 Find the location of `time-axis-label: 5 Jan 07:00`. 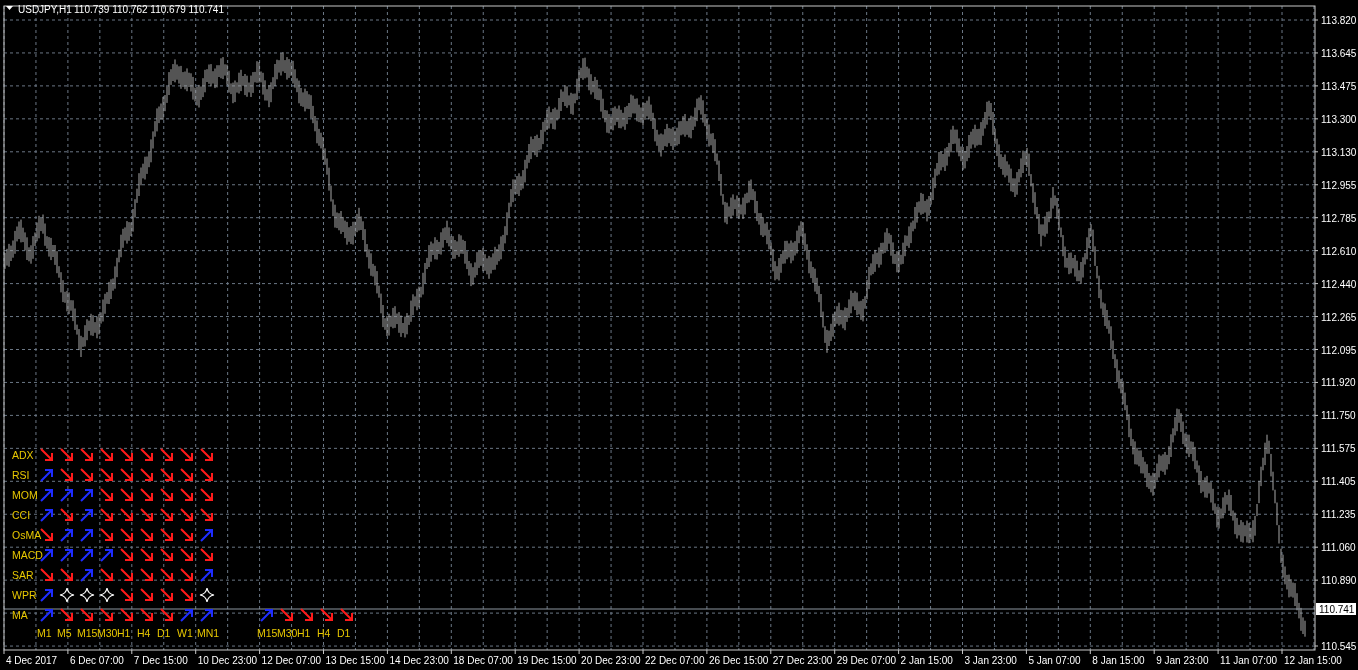

time-axis-label: 5 Jan 07:00 is located at coordinates (1054, 660).